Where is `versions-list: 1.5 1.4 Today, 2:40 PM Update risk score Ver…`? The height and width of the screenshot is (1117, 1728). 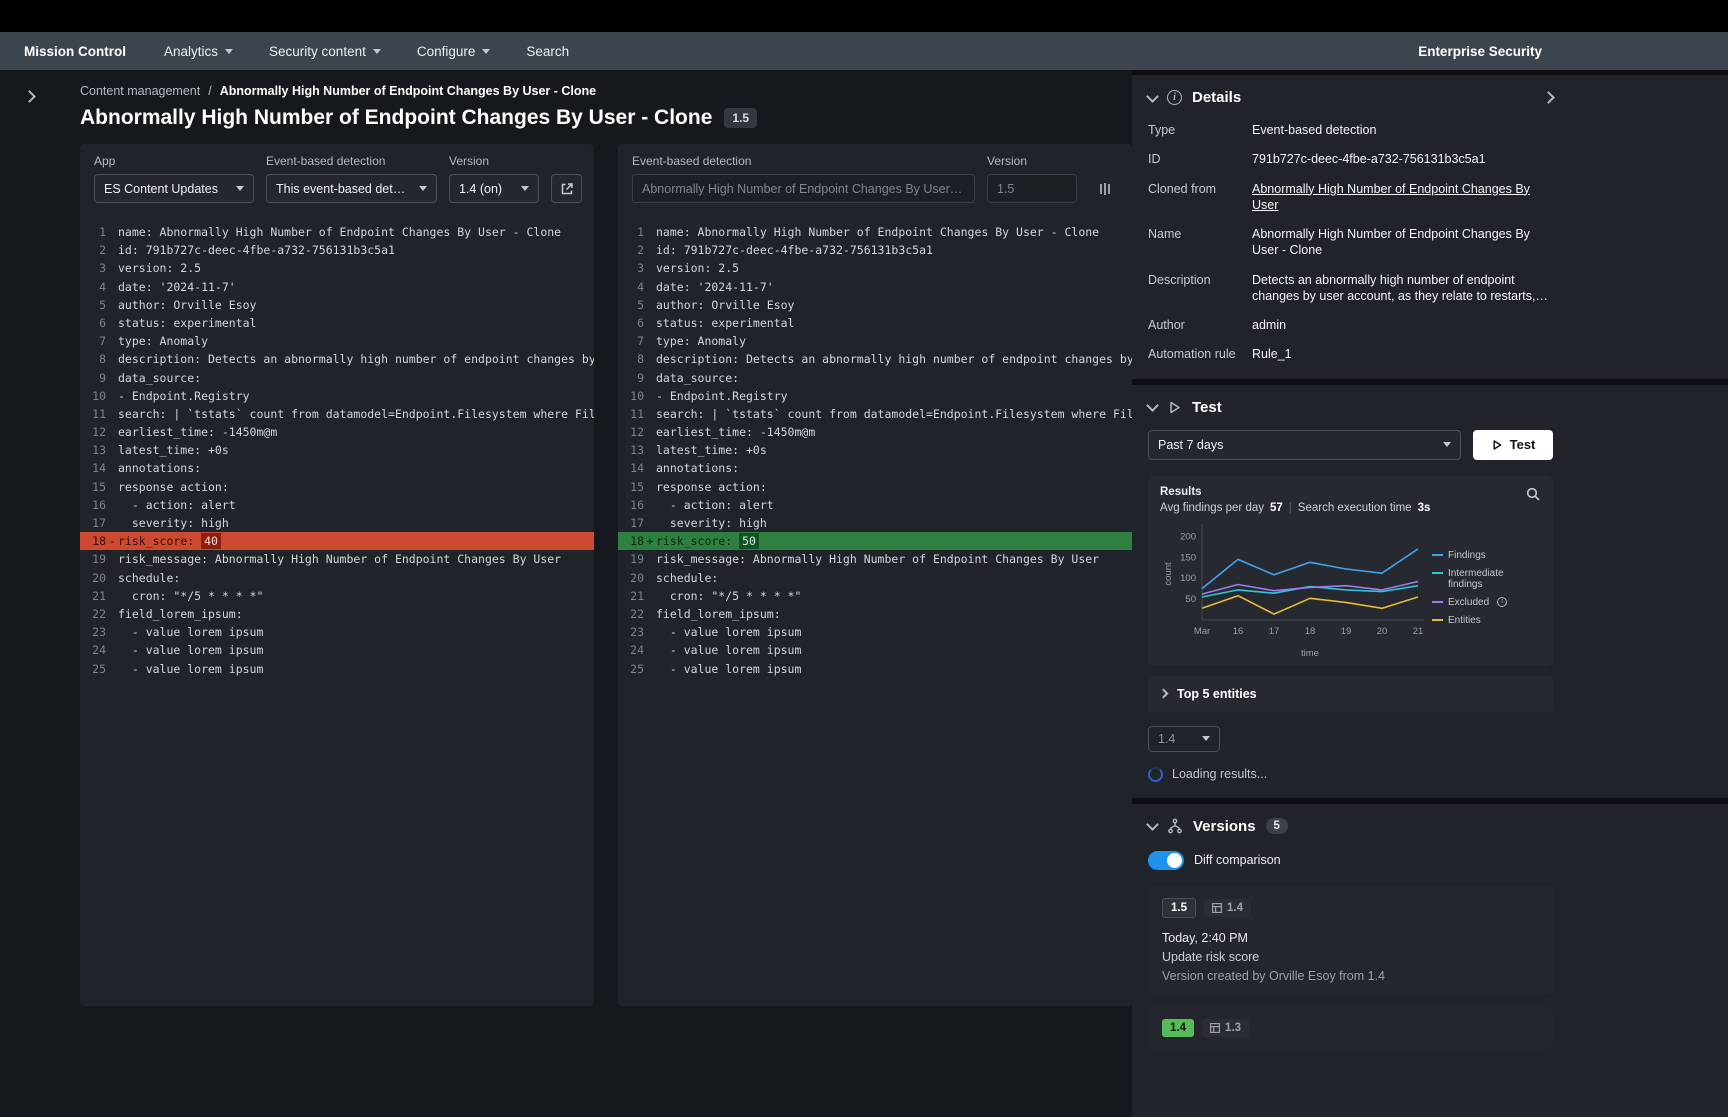 versions-list: 1.5 1.4 Today, 2:40 PM Update risk score Ver… is located at coordinates (1350, 967).